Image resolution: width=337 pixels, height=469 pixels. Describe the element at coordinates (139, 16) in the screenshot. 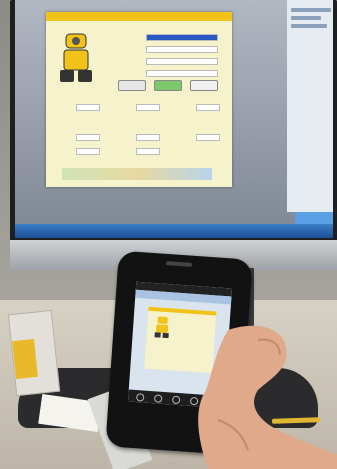

I see `app-titlebar` at that location.